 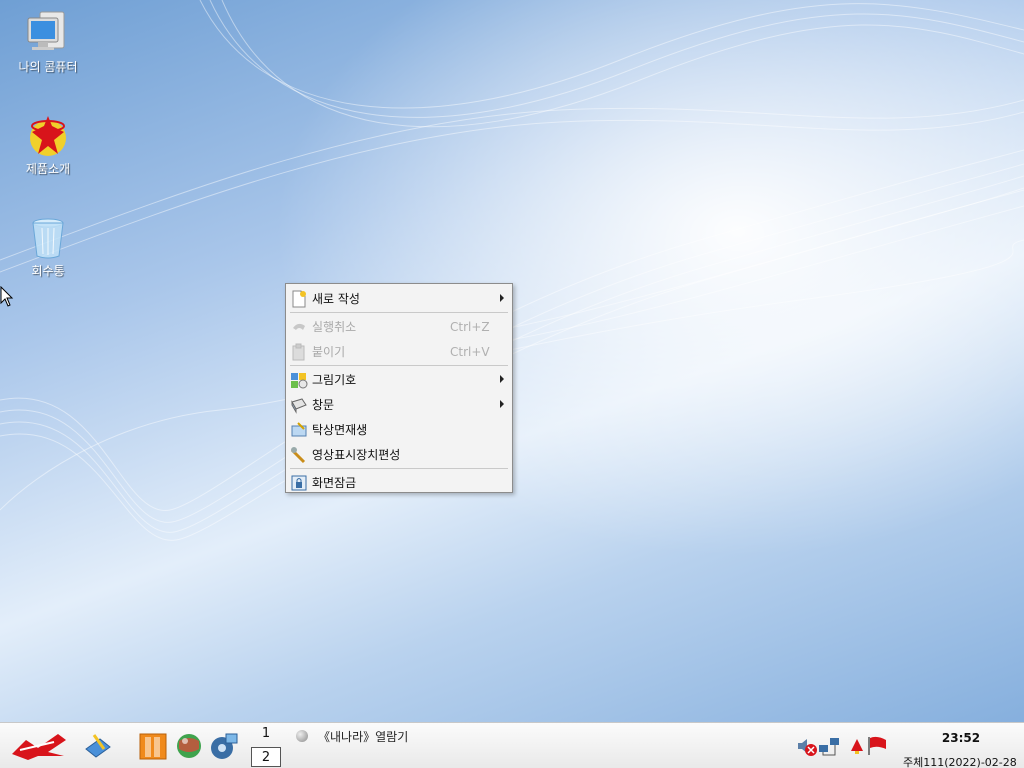 I want to click on menu-item-undo: 실행취소 Ctrl+Z, so click(x=399, y=326).